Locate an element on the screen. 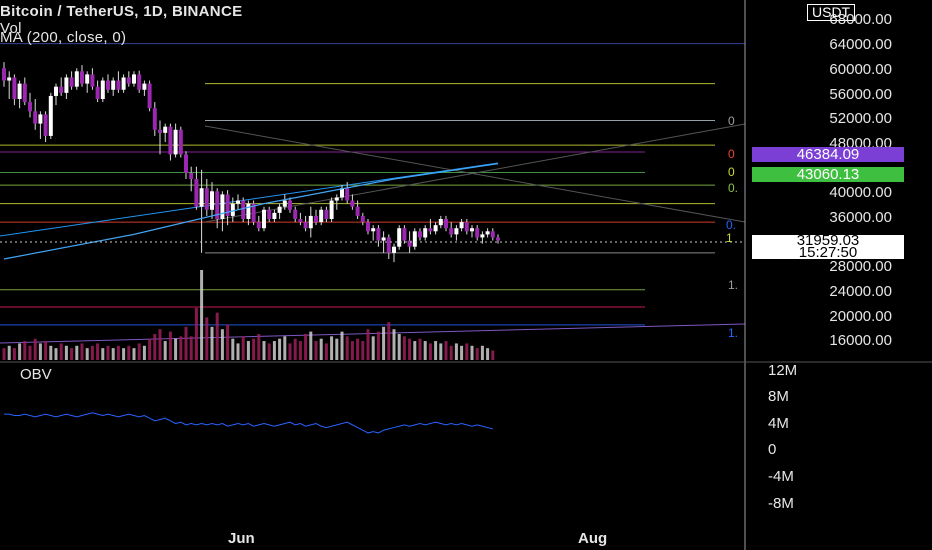 The width and height of the screenshot is (932, 550). obv-indicator-label: OBV is located at coordinates (36, 374).